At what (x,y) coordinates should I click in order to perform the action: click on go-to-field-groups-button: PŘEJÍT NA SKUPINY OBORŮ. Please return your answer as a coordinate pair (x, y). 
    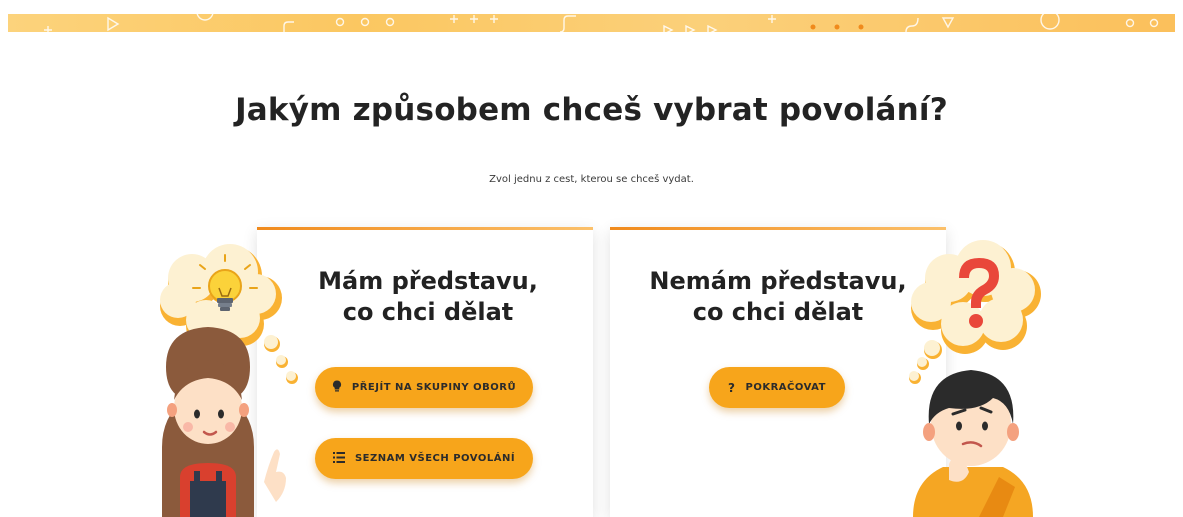
    Looking at the image, I should click on (424, 387).